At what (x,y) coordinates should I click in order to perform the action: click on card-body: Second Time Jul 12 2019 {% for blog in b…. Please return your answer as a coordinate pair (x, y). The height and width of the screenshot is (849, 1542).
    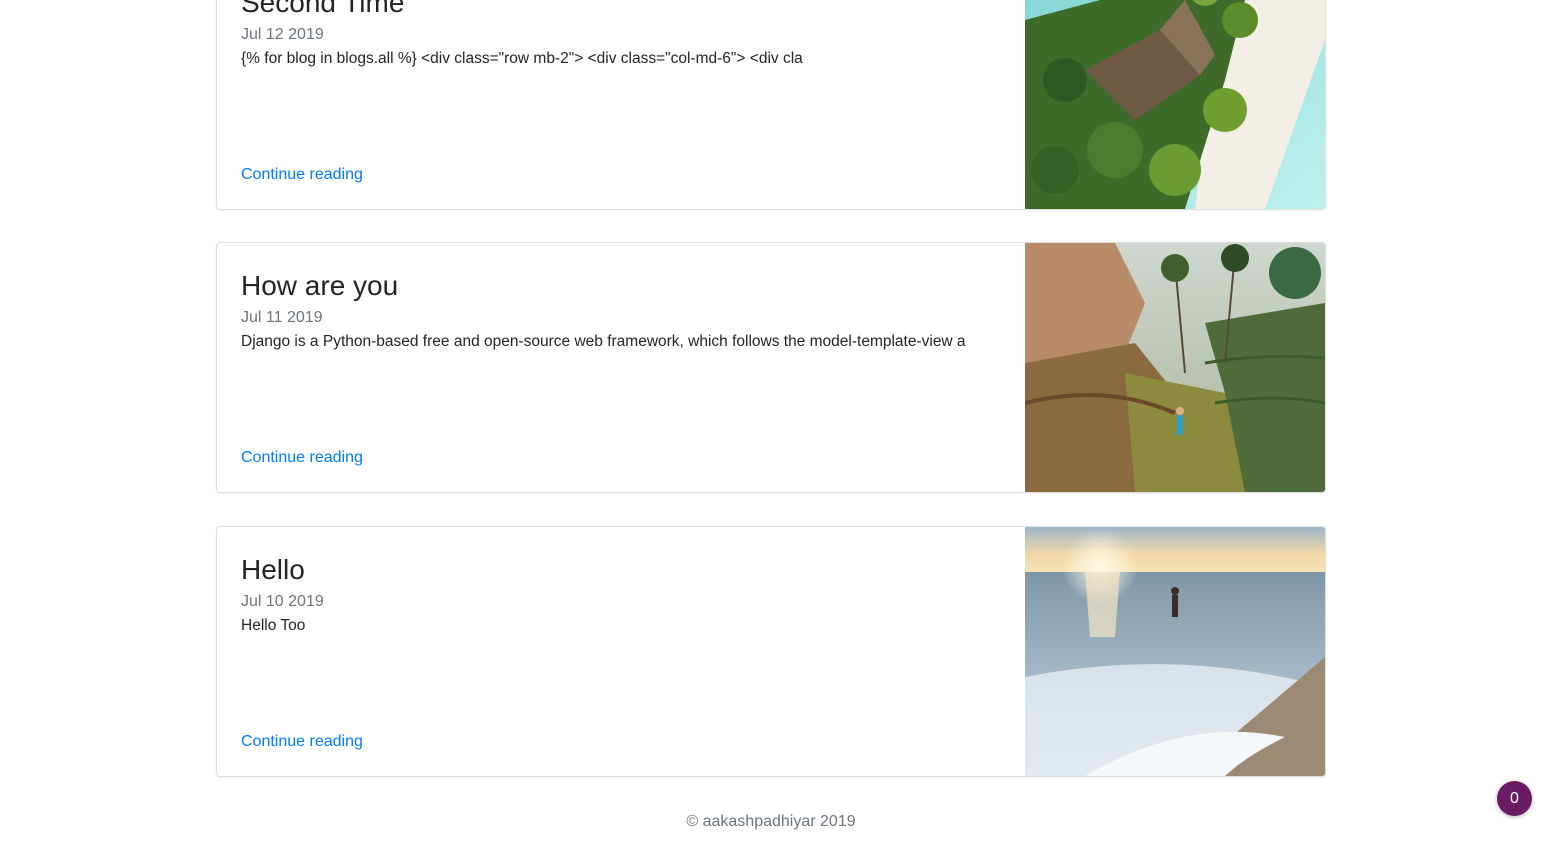
    Looking at the image, I should click on (626, 104).